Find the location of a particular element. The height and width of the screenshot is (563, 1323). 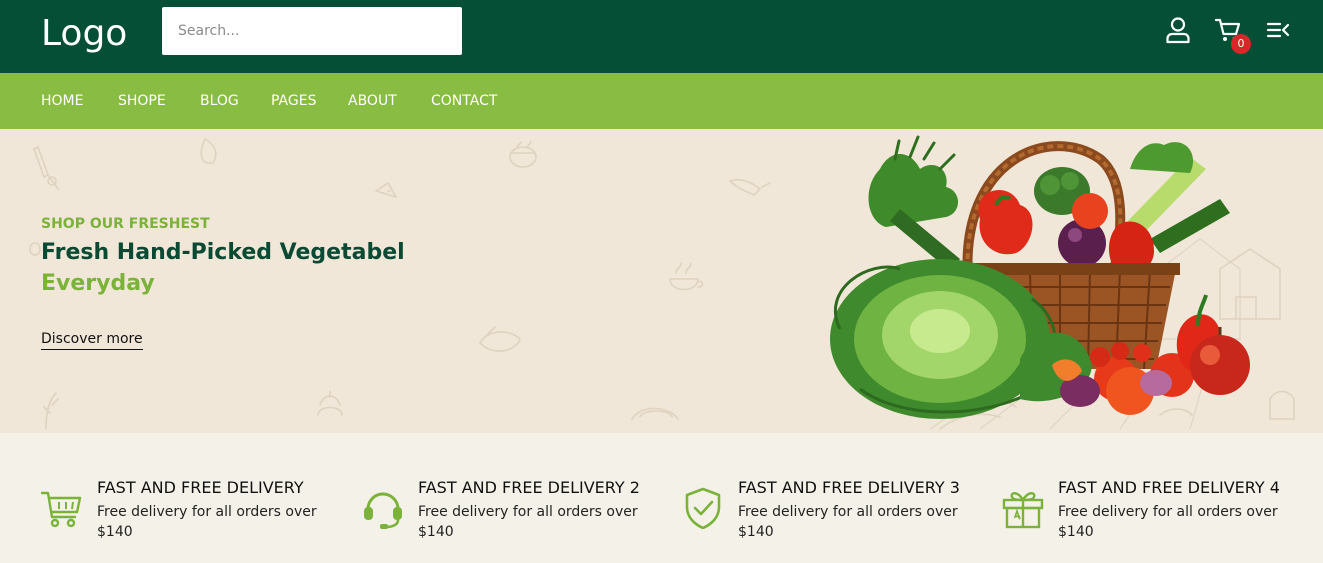

hero-kicker: SHOP OUR FRESHEST is located at coordinates (125, 224).